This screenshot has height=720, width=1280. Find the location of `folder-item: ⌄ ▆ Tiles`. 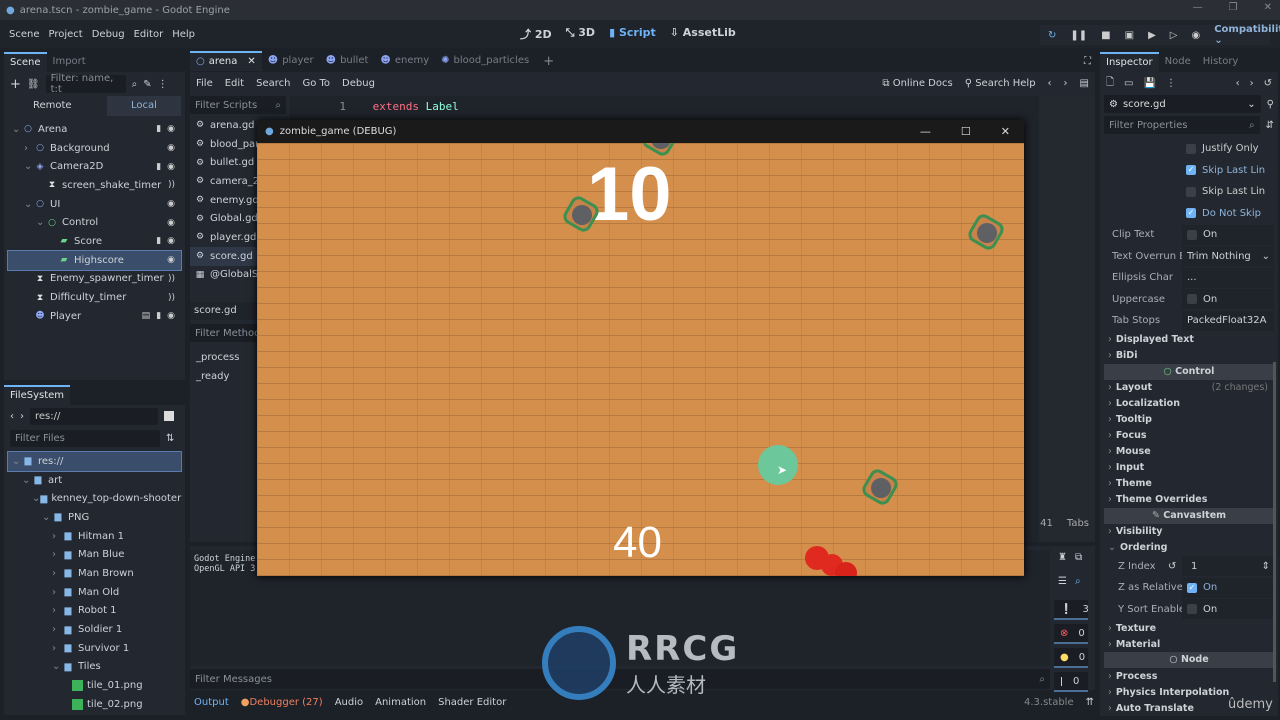

folder-item: ⌄ ▆ Tiles is located at coordinates (94, 667).